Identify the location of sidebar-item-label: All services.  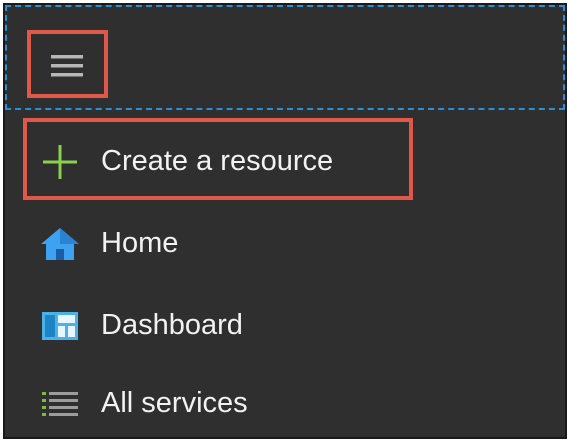
(174, 403).